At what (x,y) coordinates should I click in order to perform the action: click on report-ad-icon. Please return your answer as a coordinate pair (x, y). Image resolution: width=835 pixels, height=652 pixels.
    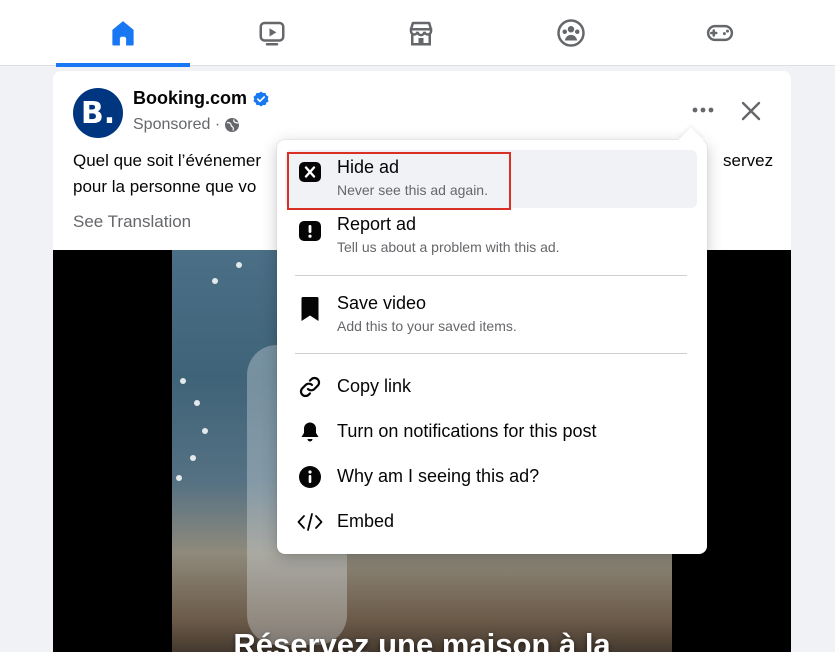
    Looking at the image, I should click on (310, 231).